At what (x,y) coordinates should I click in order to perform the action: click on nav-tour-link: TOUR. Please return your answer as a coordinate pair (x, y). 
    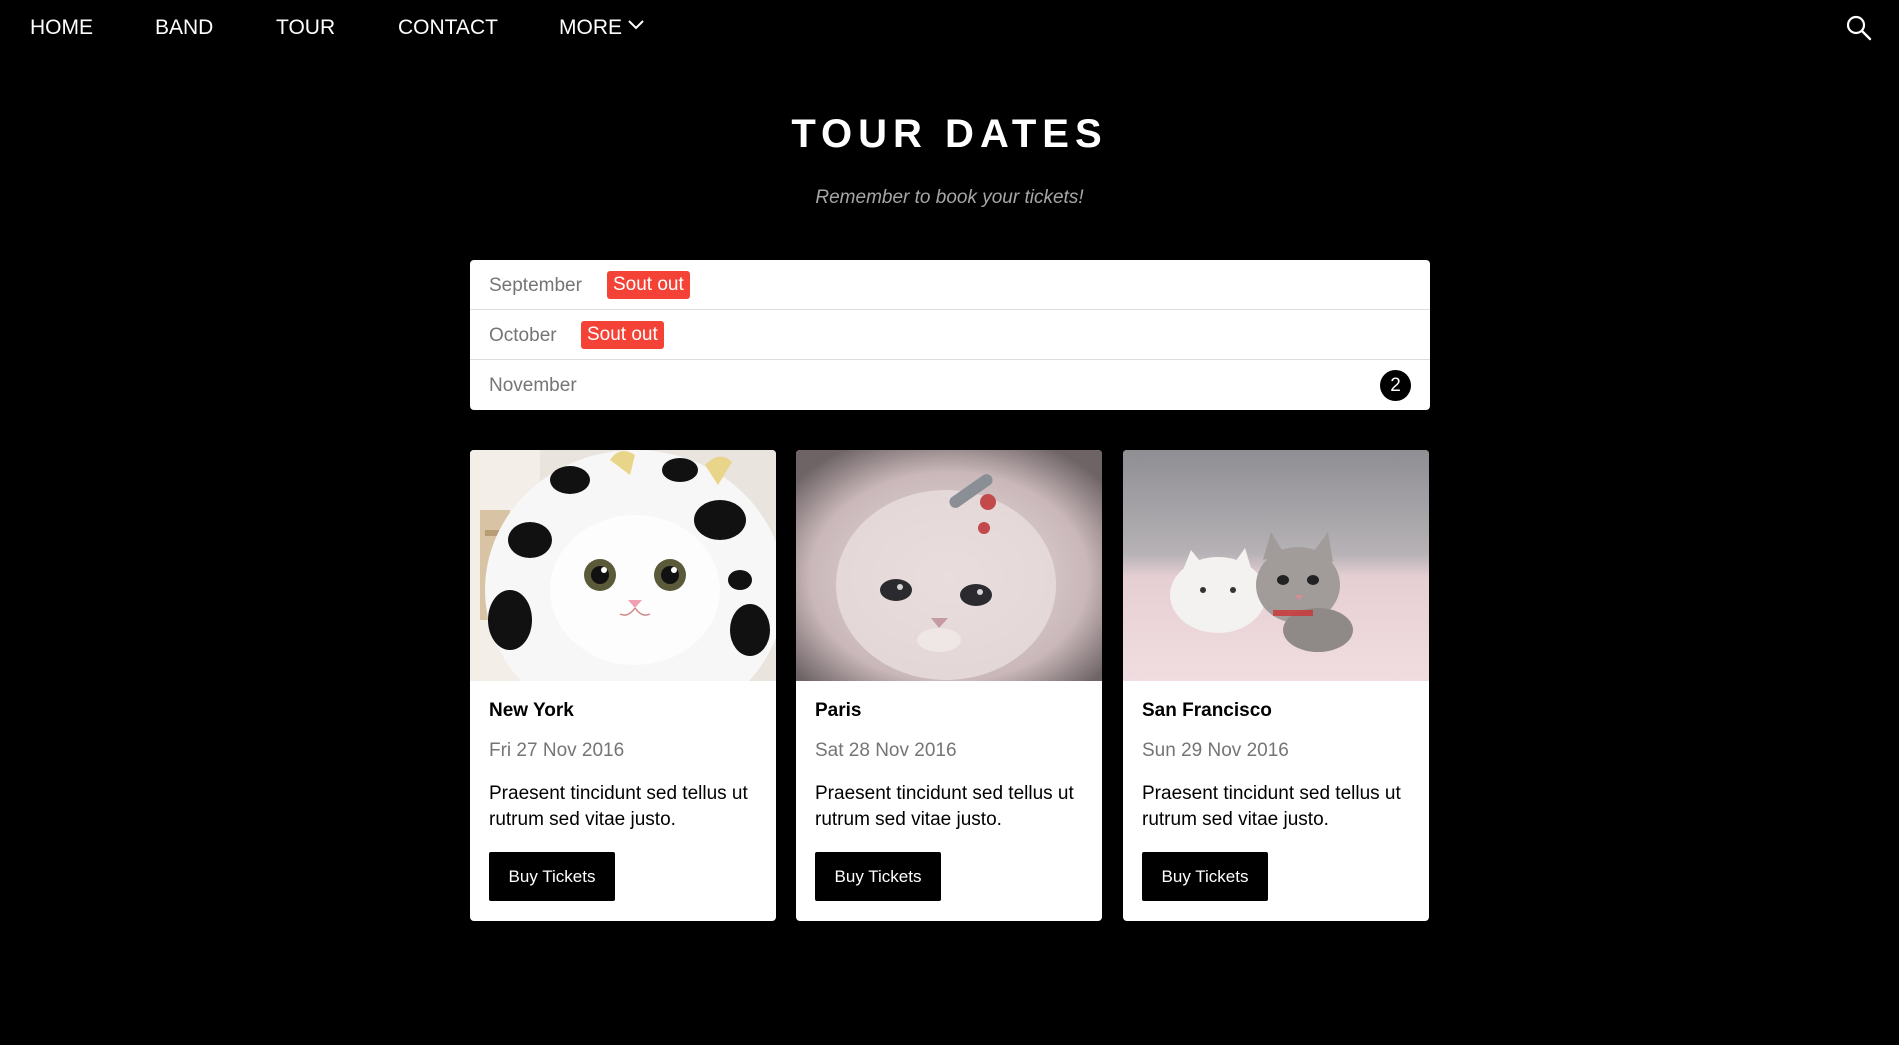
    Looking at the image, I should click on (305, 28).